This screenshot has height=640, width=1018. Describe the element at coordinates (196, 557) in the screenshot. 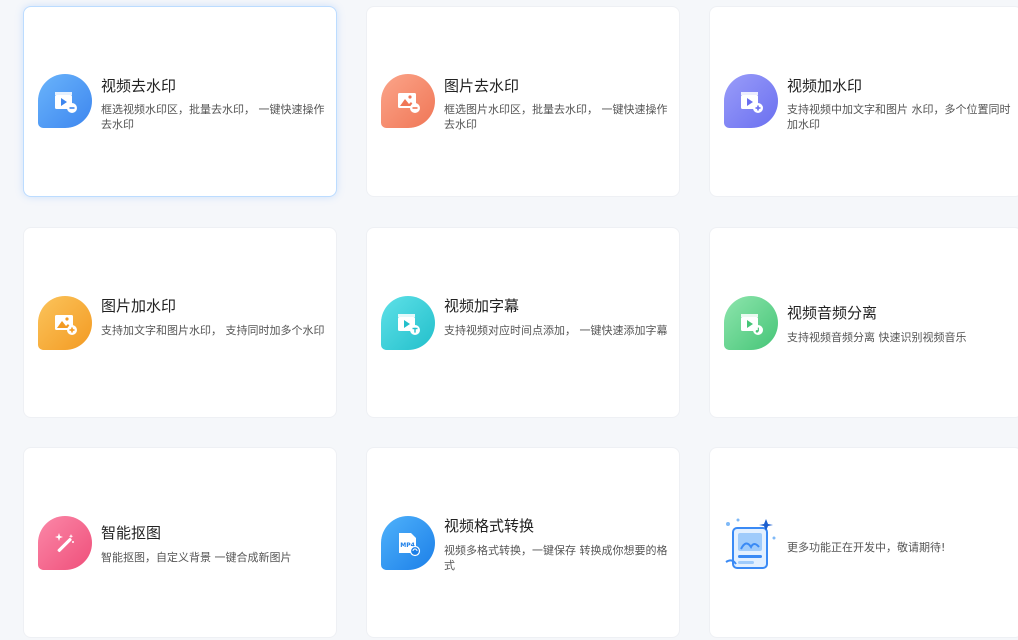

I see `card-description: 智能抠图，自定义背景 一键合成新图片` at that location.